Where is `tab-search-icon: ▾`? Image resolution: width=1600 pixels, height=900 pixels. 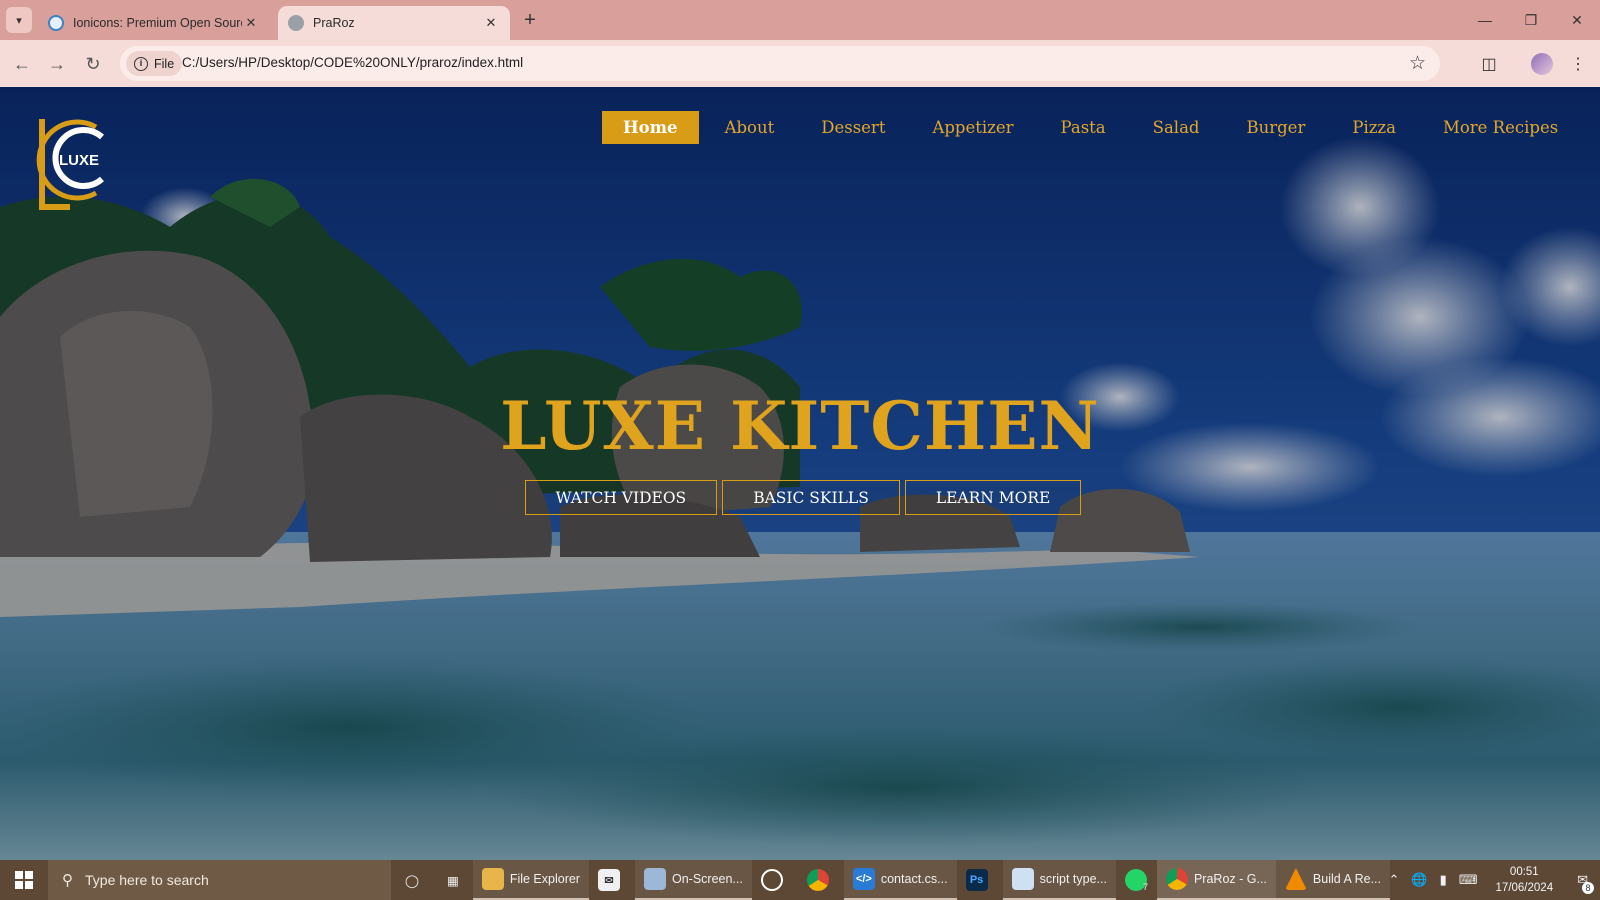
tab-search-icon: ▾ is located at coordinates (19, 20).